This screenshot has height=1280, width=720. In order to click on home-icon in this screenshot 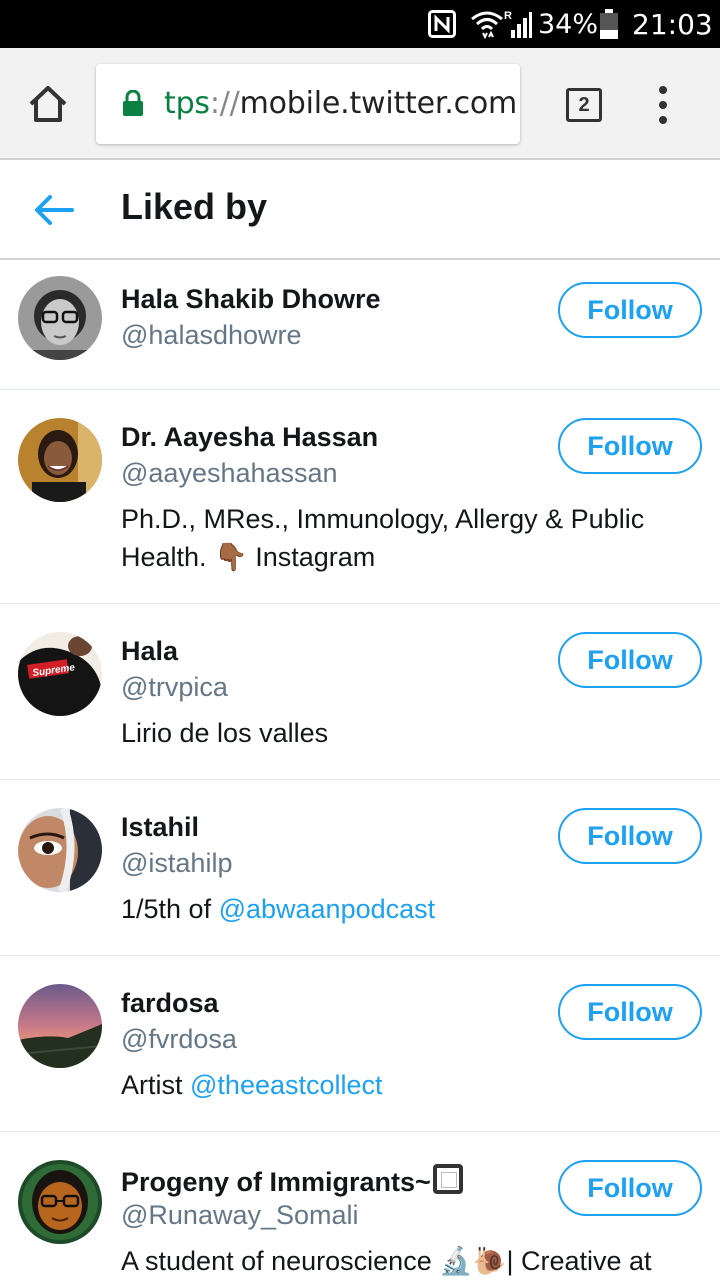, I will do `click(48, 104)`.